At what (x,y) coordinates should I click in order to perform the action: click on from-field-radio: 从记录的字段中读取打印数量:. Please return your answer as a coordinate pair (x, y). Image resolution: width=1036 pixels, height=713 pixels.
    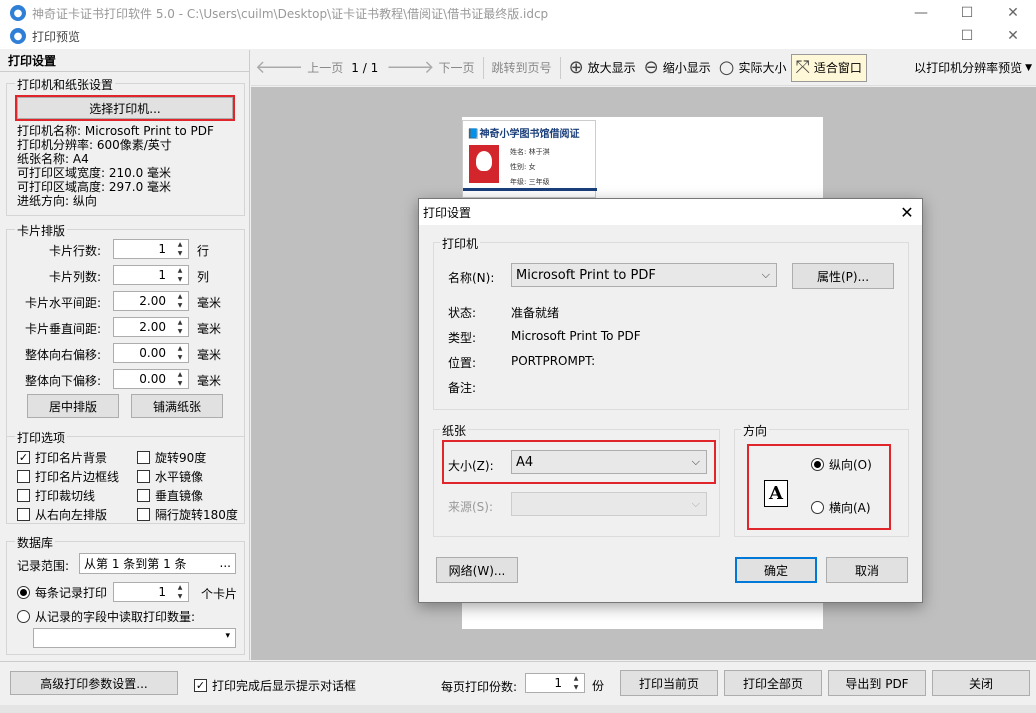
    Looking at the image, I should click on (106, 616).